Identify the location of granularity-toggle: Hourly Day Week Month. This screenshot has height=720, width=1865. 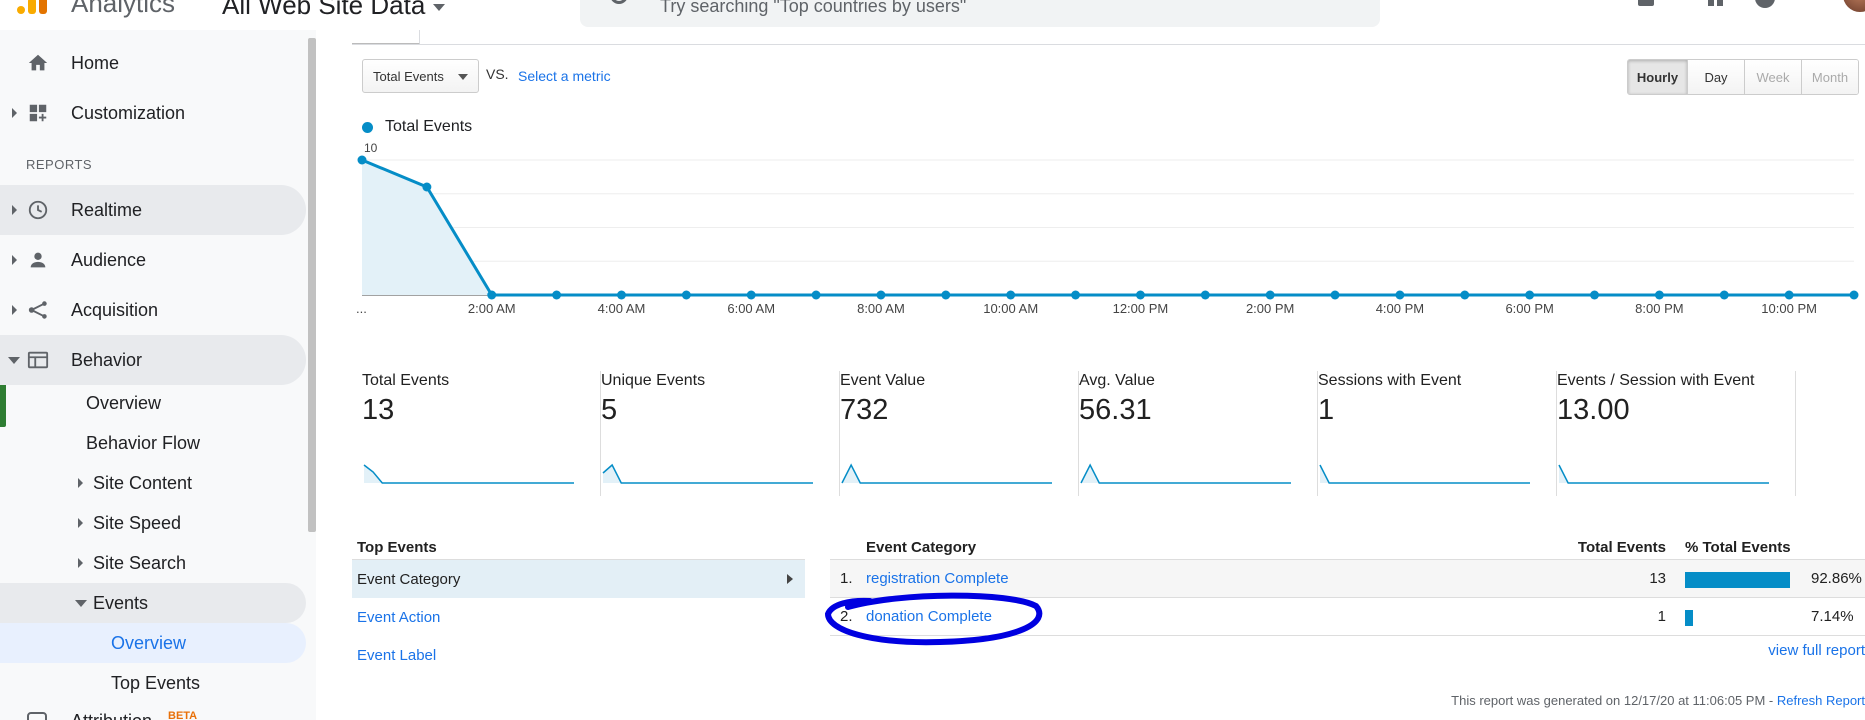
(1743, 77).